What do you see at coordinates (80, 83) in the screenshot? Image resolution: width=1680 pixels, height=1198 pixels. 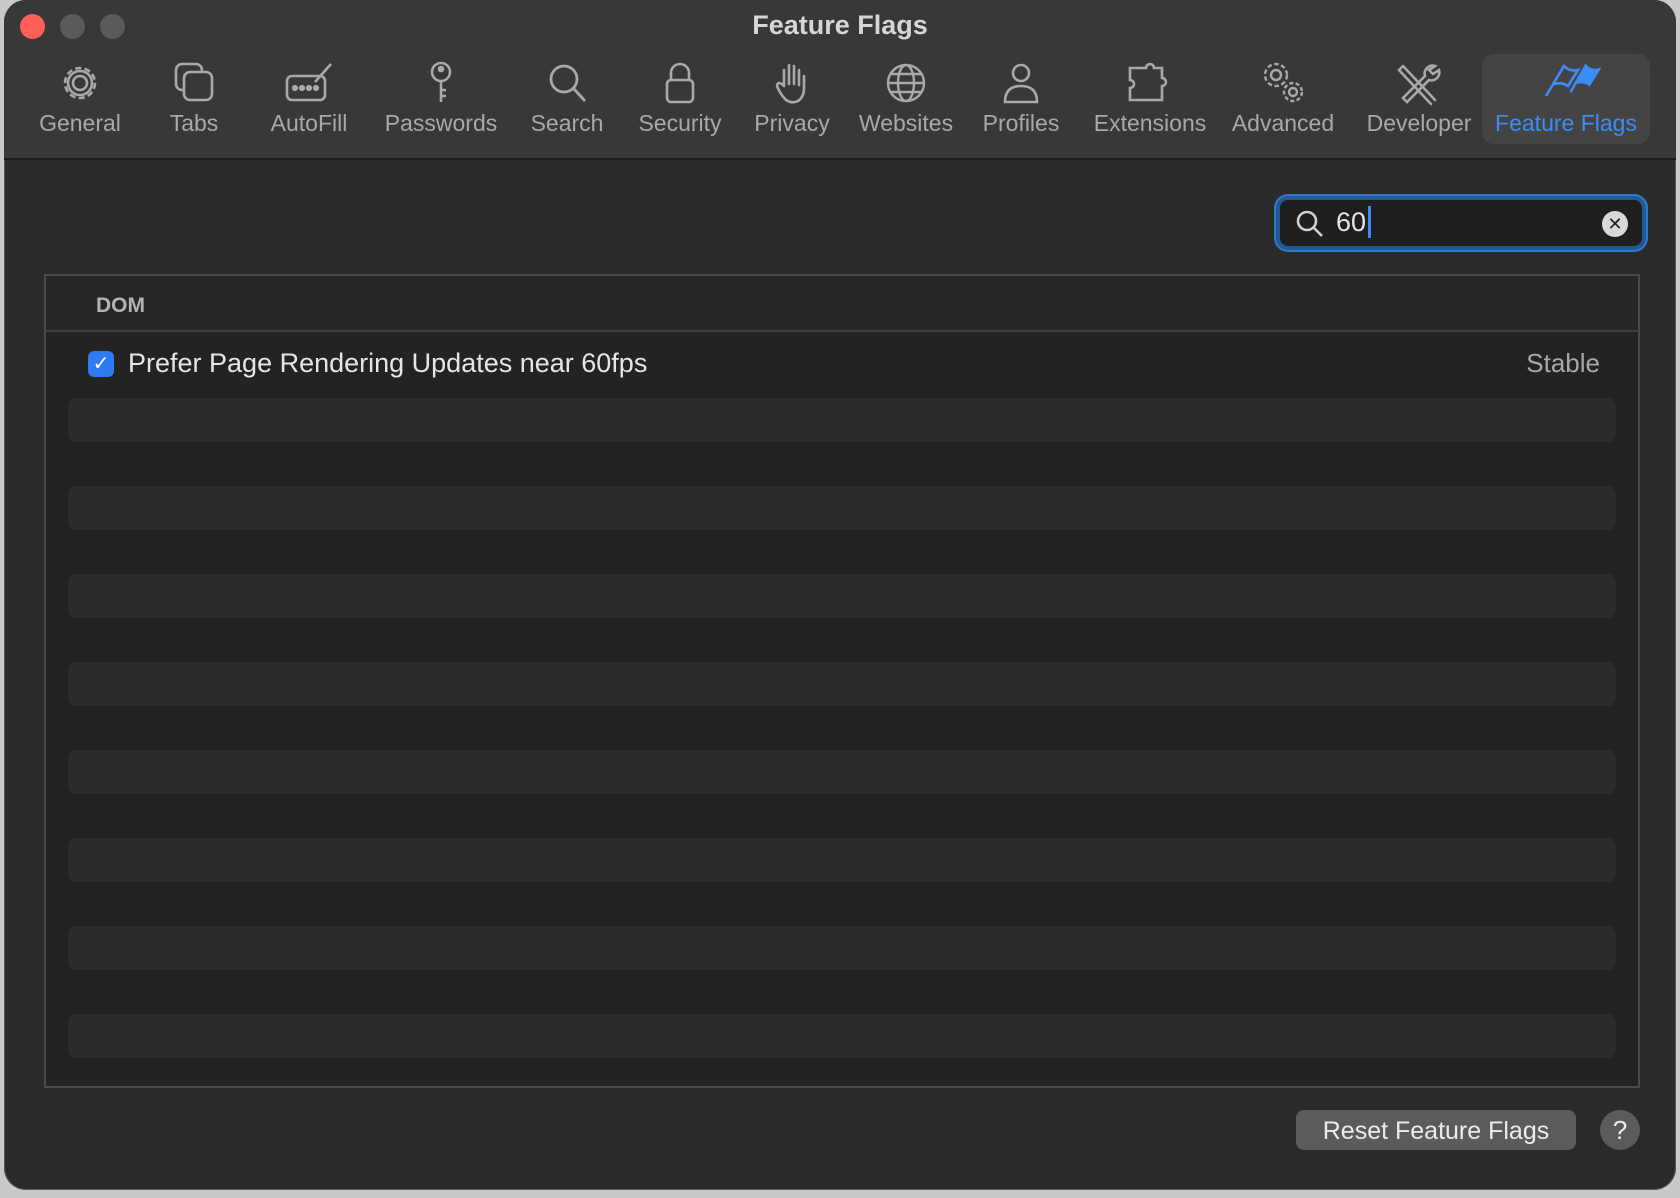 I see `gear-icon` at bounding box center [80, 83].